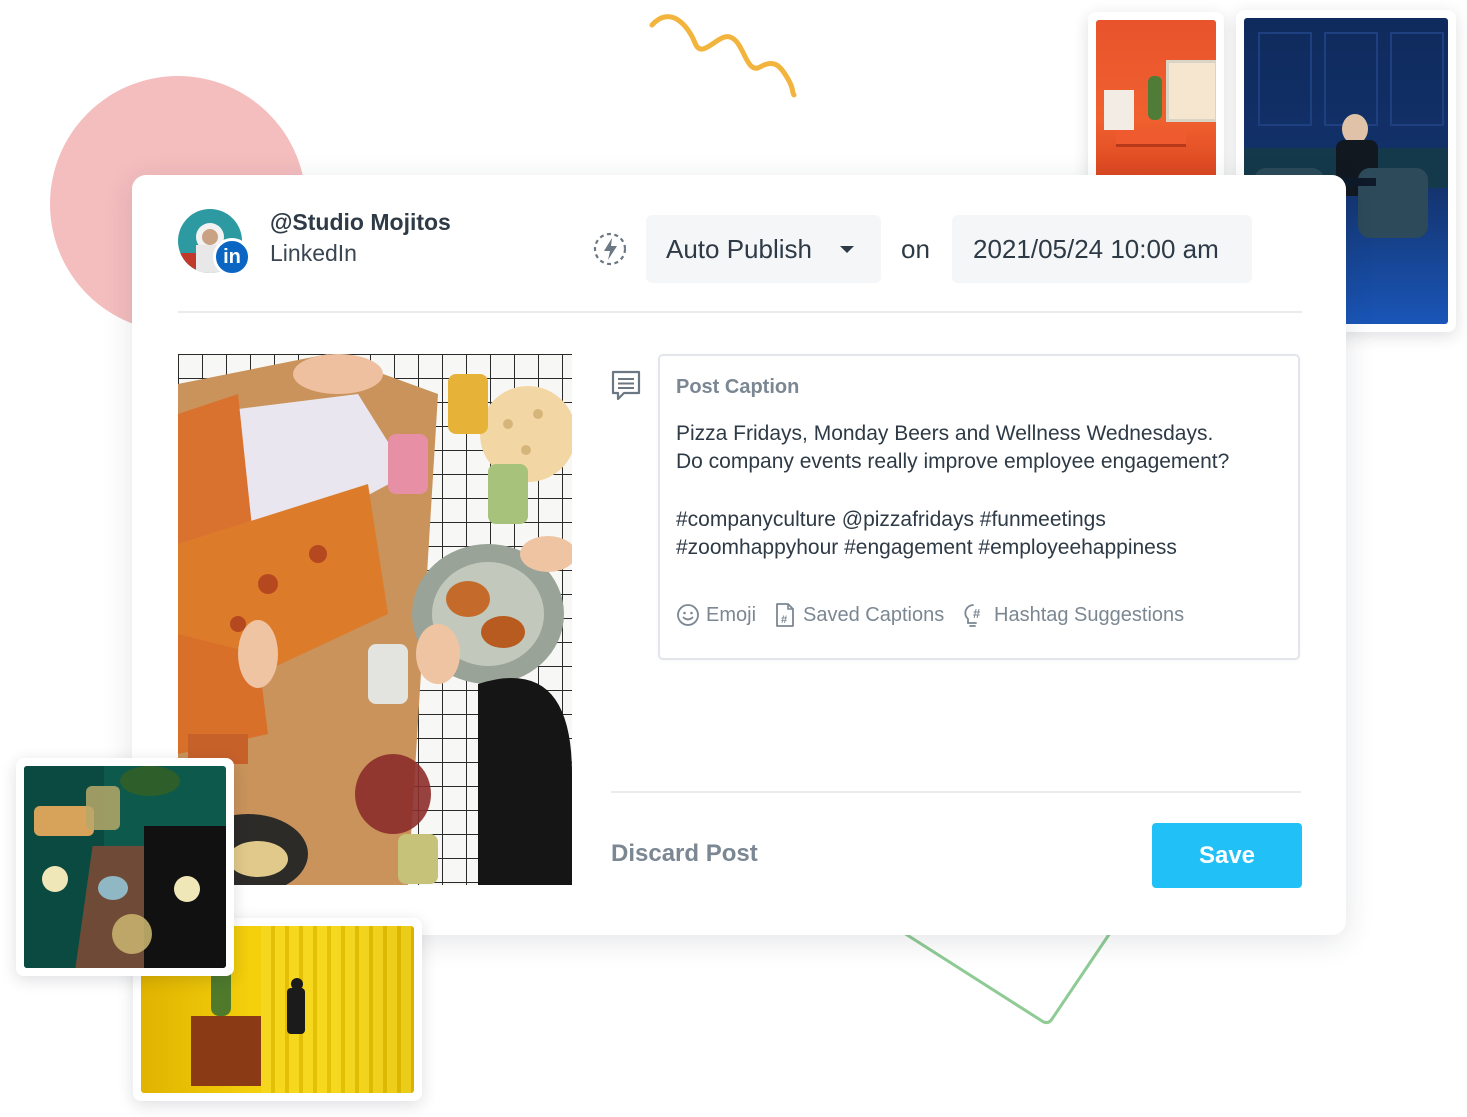 The width and height of the screenshot is (1467, 1117). I want to click on linkedin-icon: in, so click(232, 257).